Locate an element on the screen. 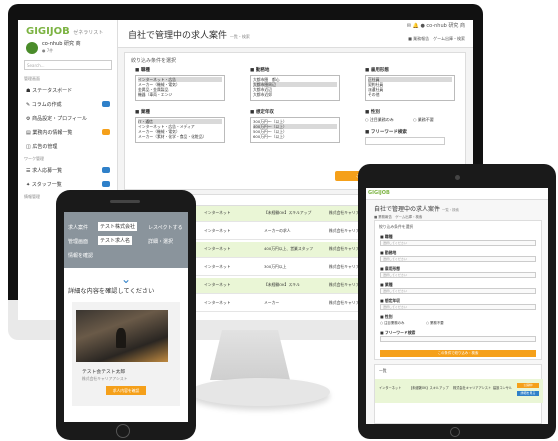 Image resolution: width=558 pixels, height=441 pixels. nav-item: レスペクトする is located at coordinates (165, 227).